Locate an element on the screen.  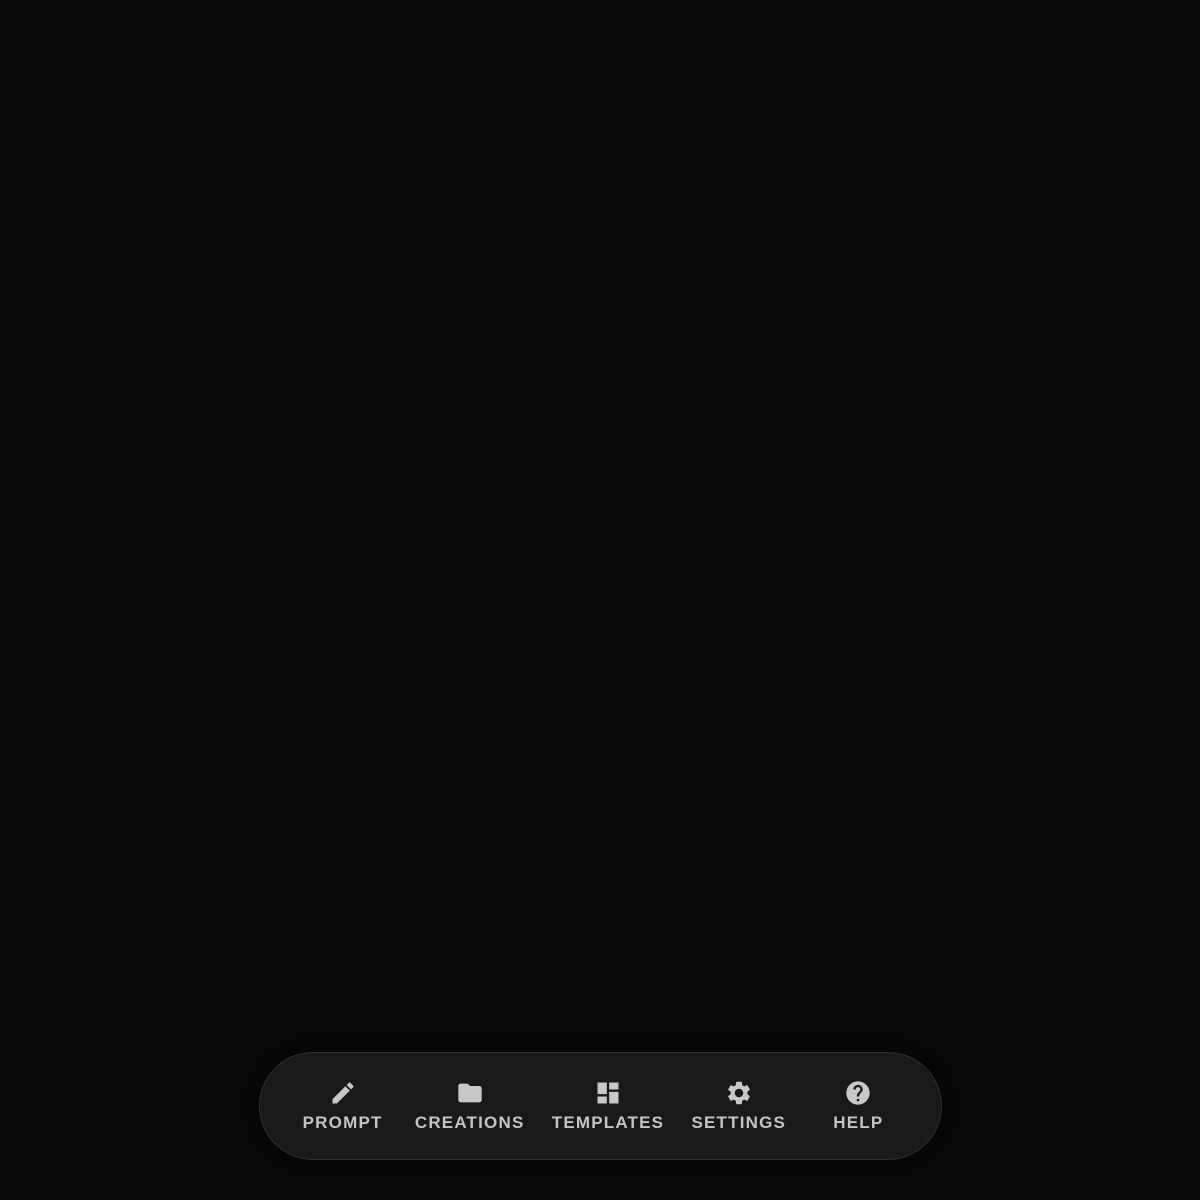
dock-item-templates: TEMPLATES is located at coordinates (608, 1106).